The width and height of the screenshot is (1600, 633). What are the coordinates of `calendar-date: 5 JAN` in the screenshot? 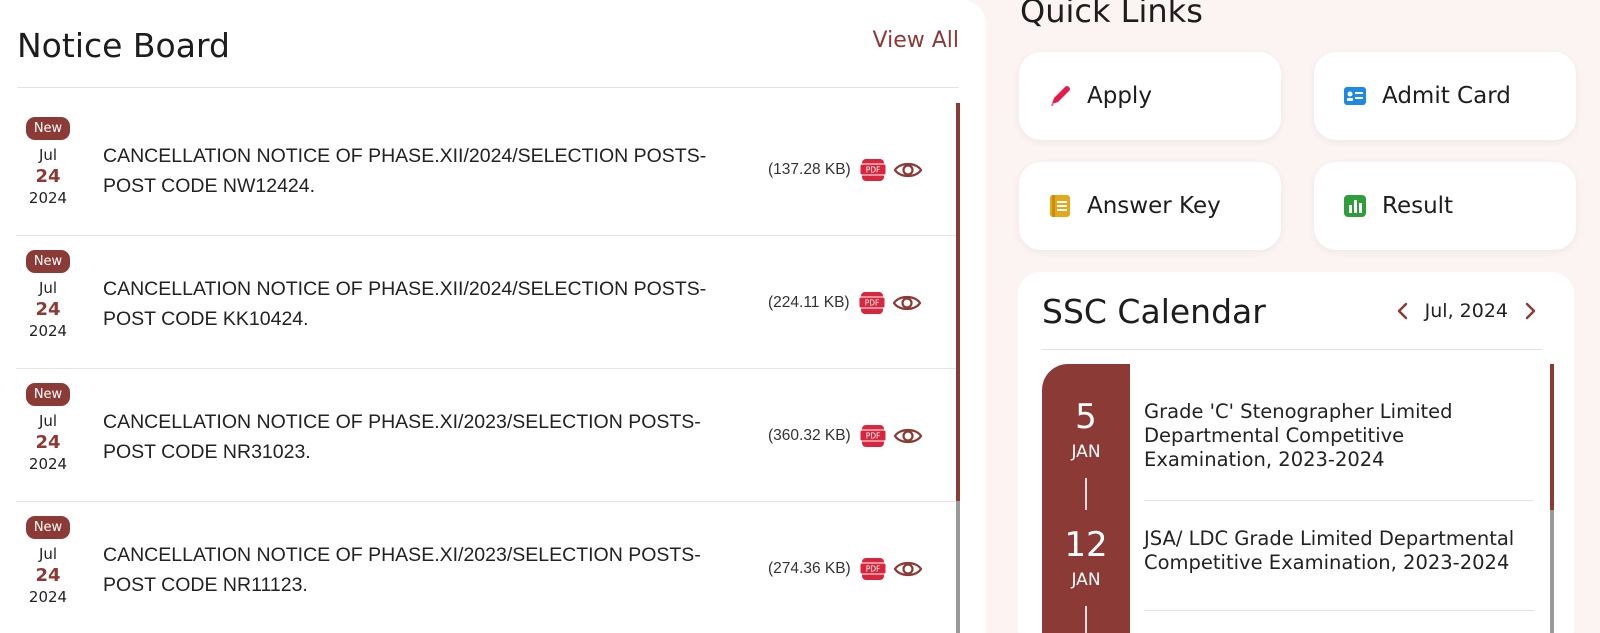 It's located at (1086, 431).